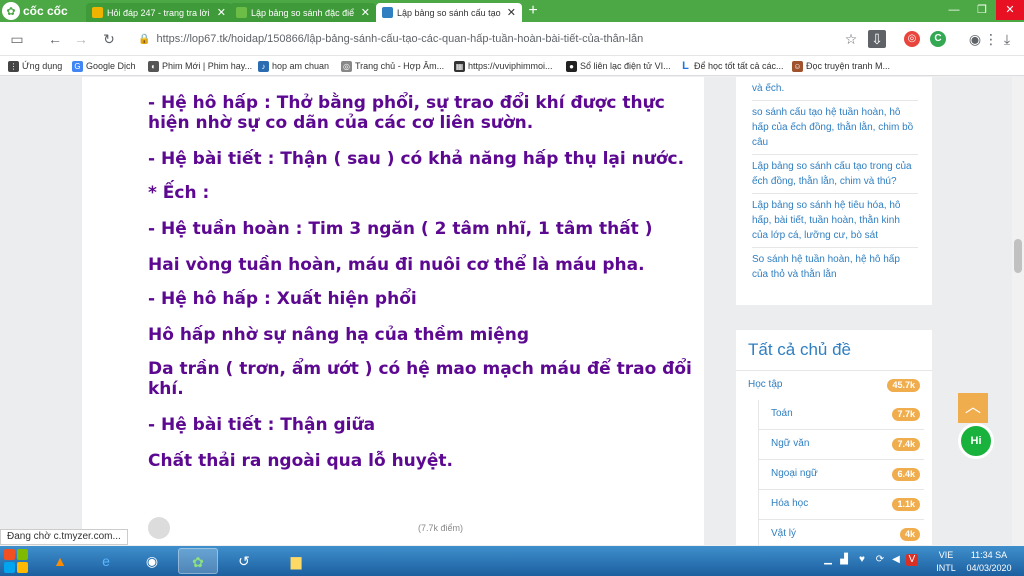 Image resolution: width=1024 pixels, height=576 pixels. Describe the element at coordinates (16, 561) in the screenshot. I see `start-button` at that location.